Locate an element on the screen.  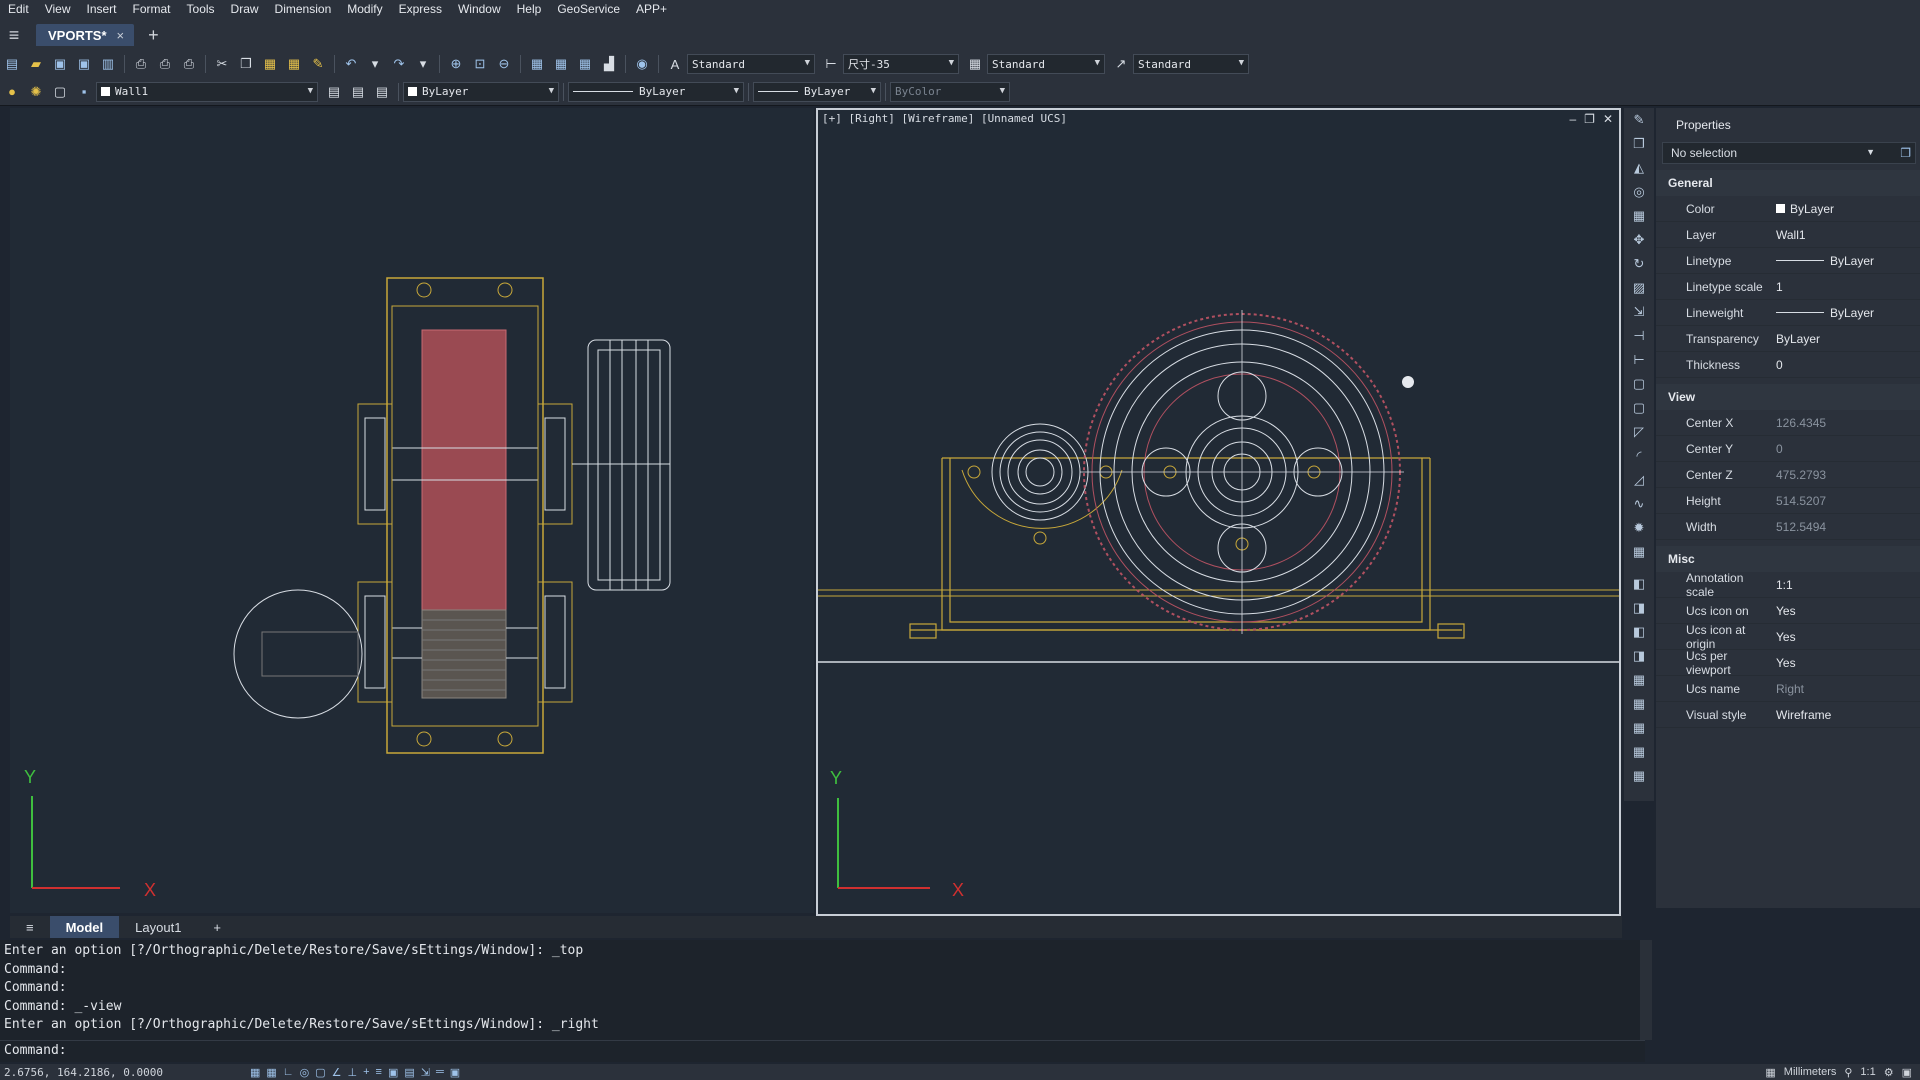
fullscreen-icon: ▣ is located at coordinates (1907, 1072).